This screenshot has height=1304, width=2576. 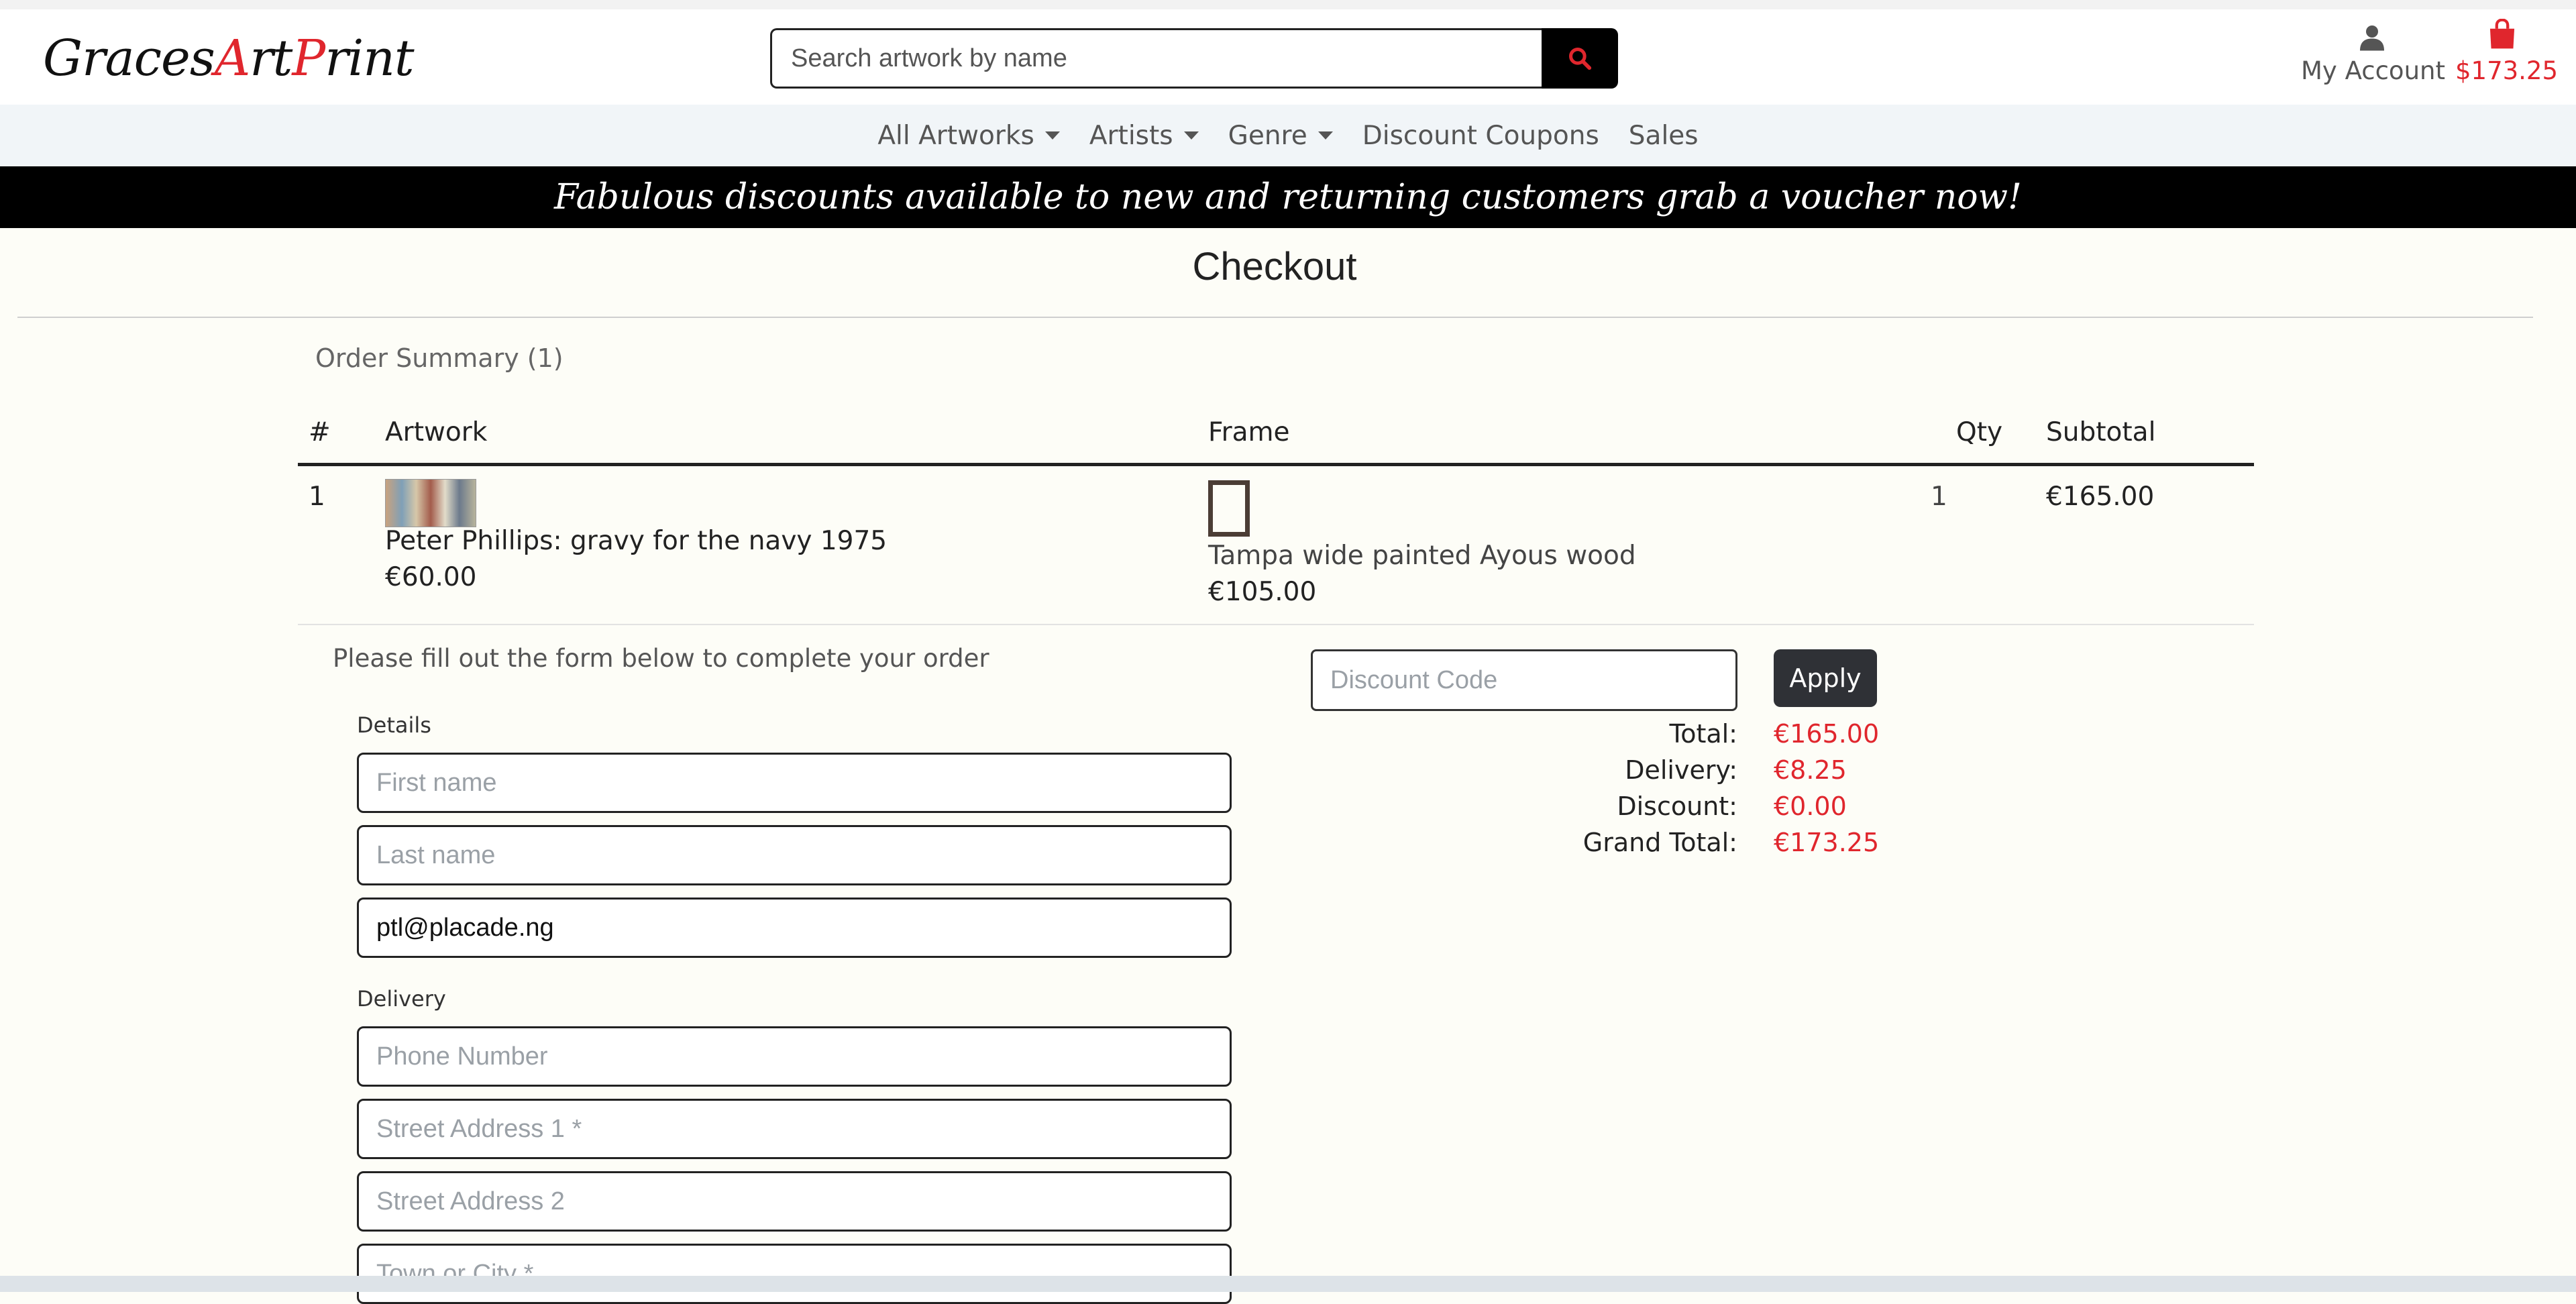 What do you see at coordinates (794, 1201) in the screenshot?
I see `street-address-2-field` at bounding box center [794, 1201].